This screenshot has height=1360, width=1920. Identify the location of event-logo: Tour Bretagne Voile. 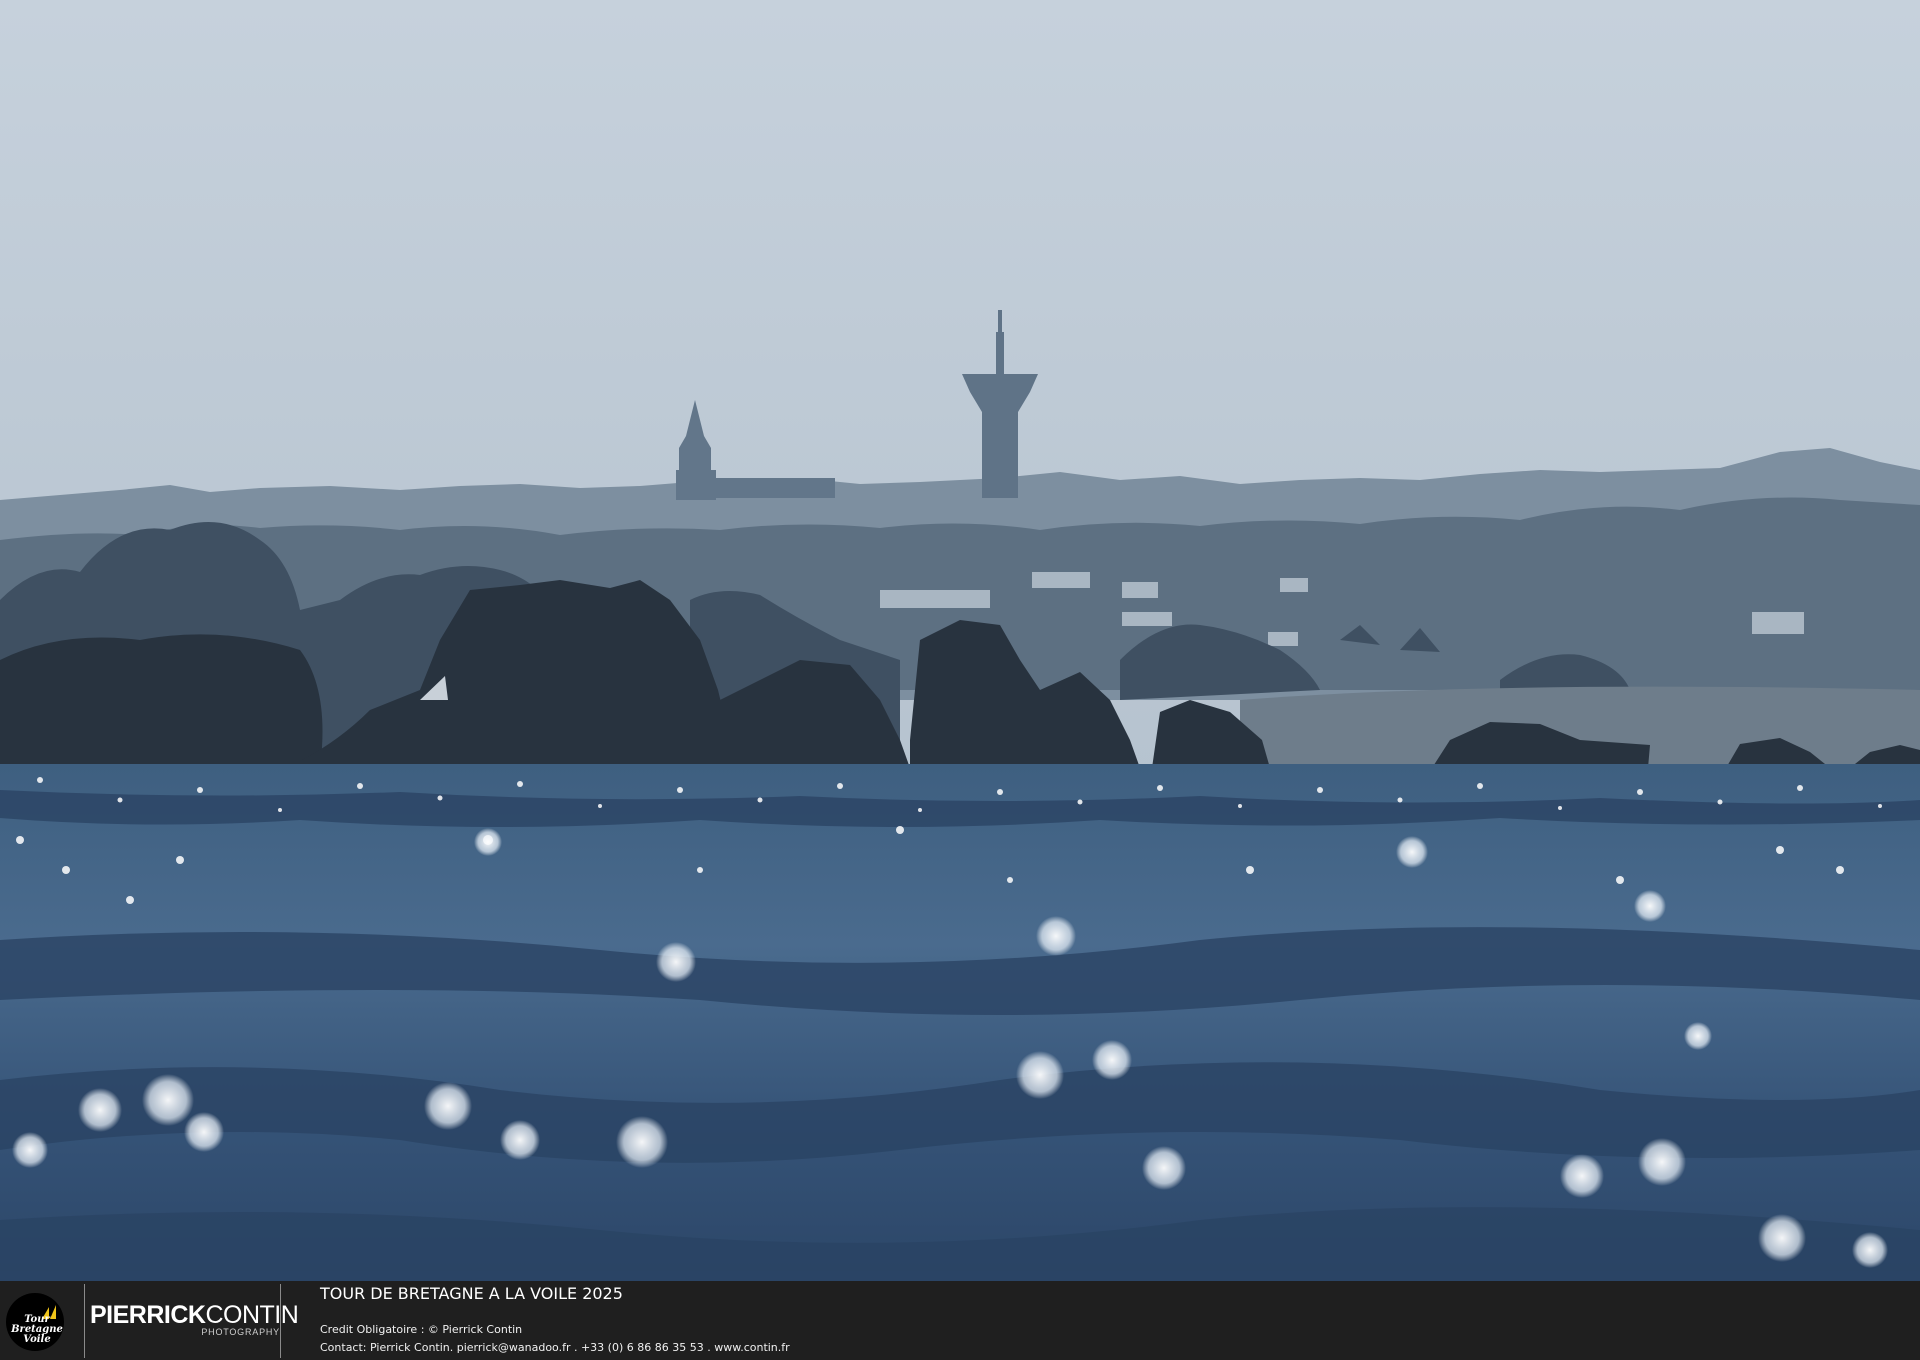
(35, 1322).